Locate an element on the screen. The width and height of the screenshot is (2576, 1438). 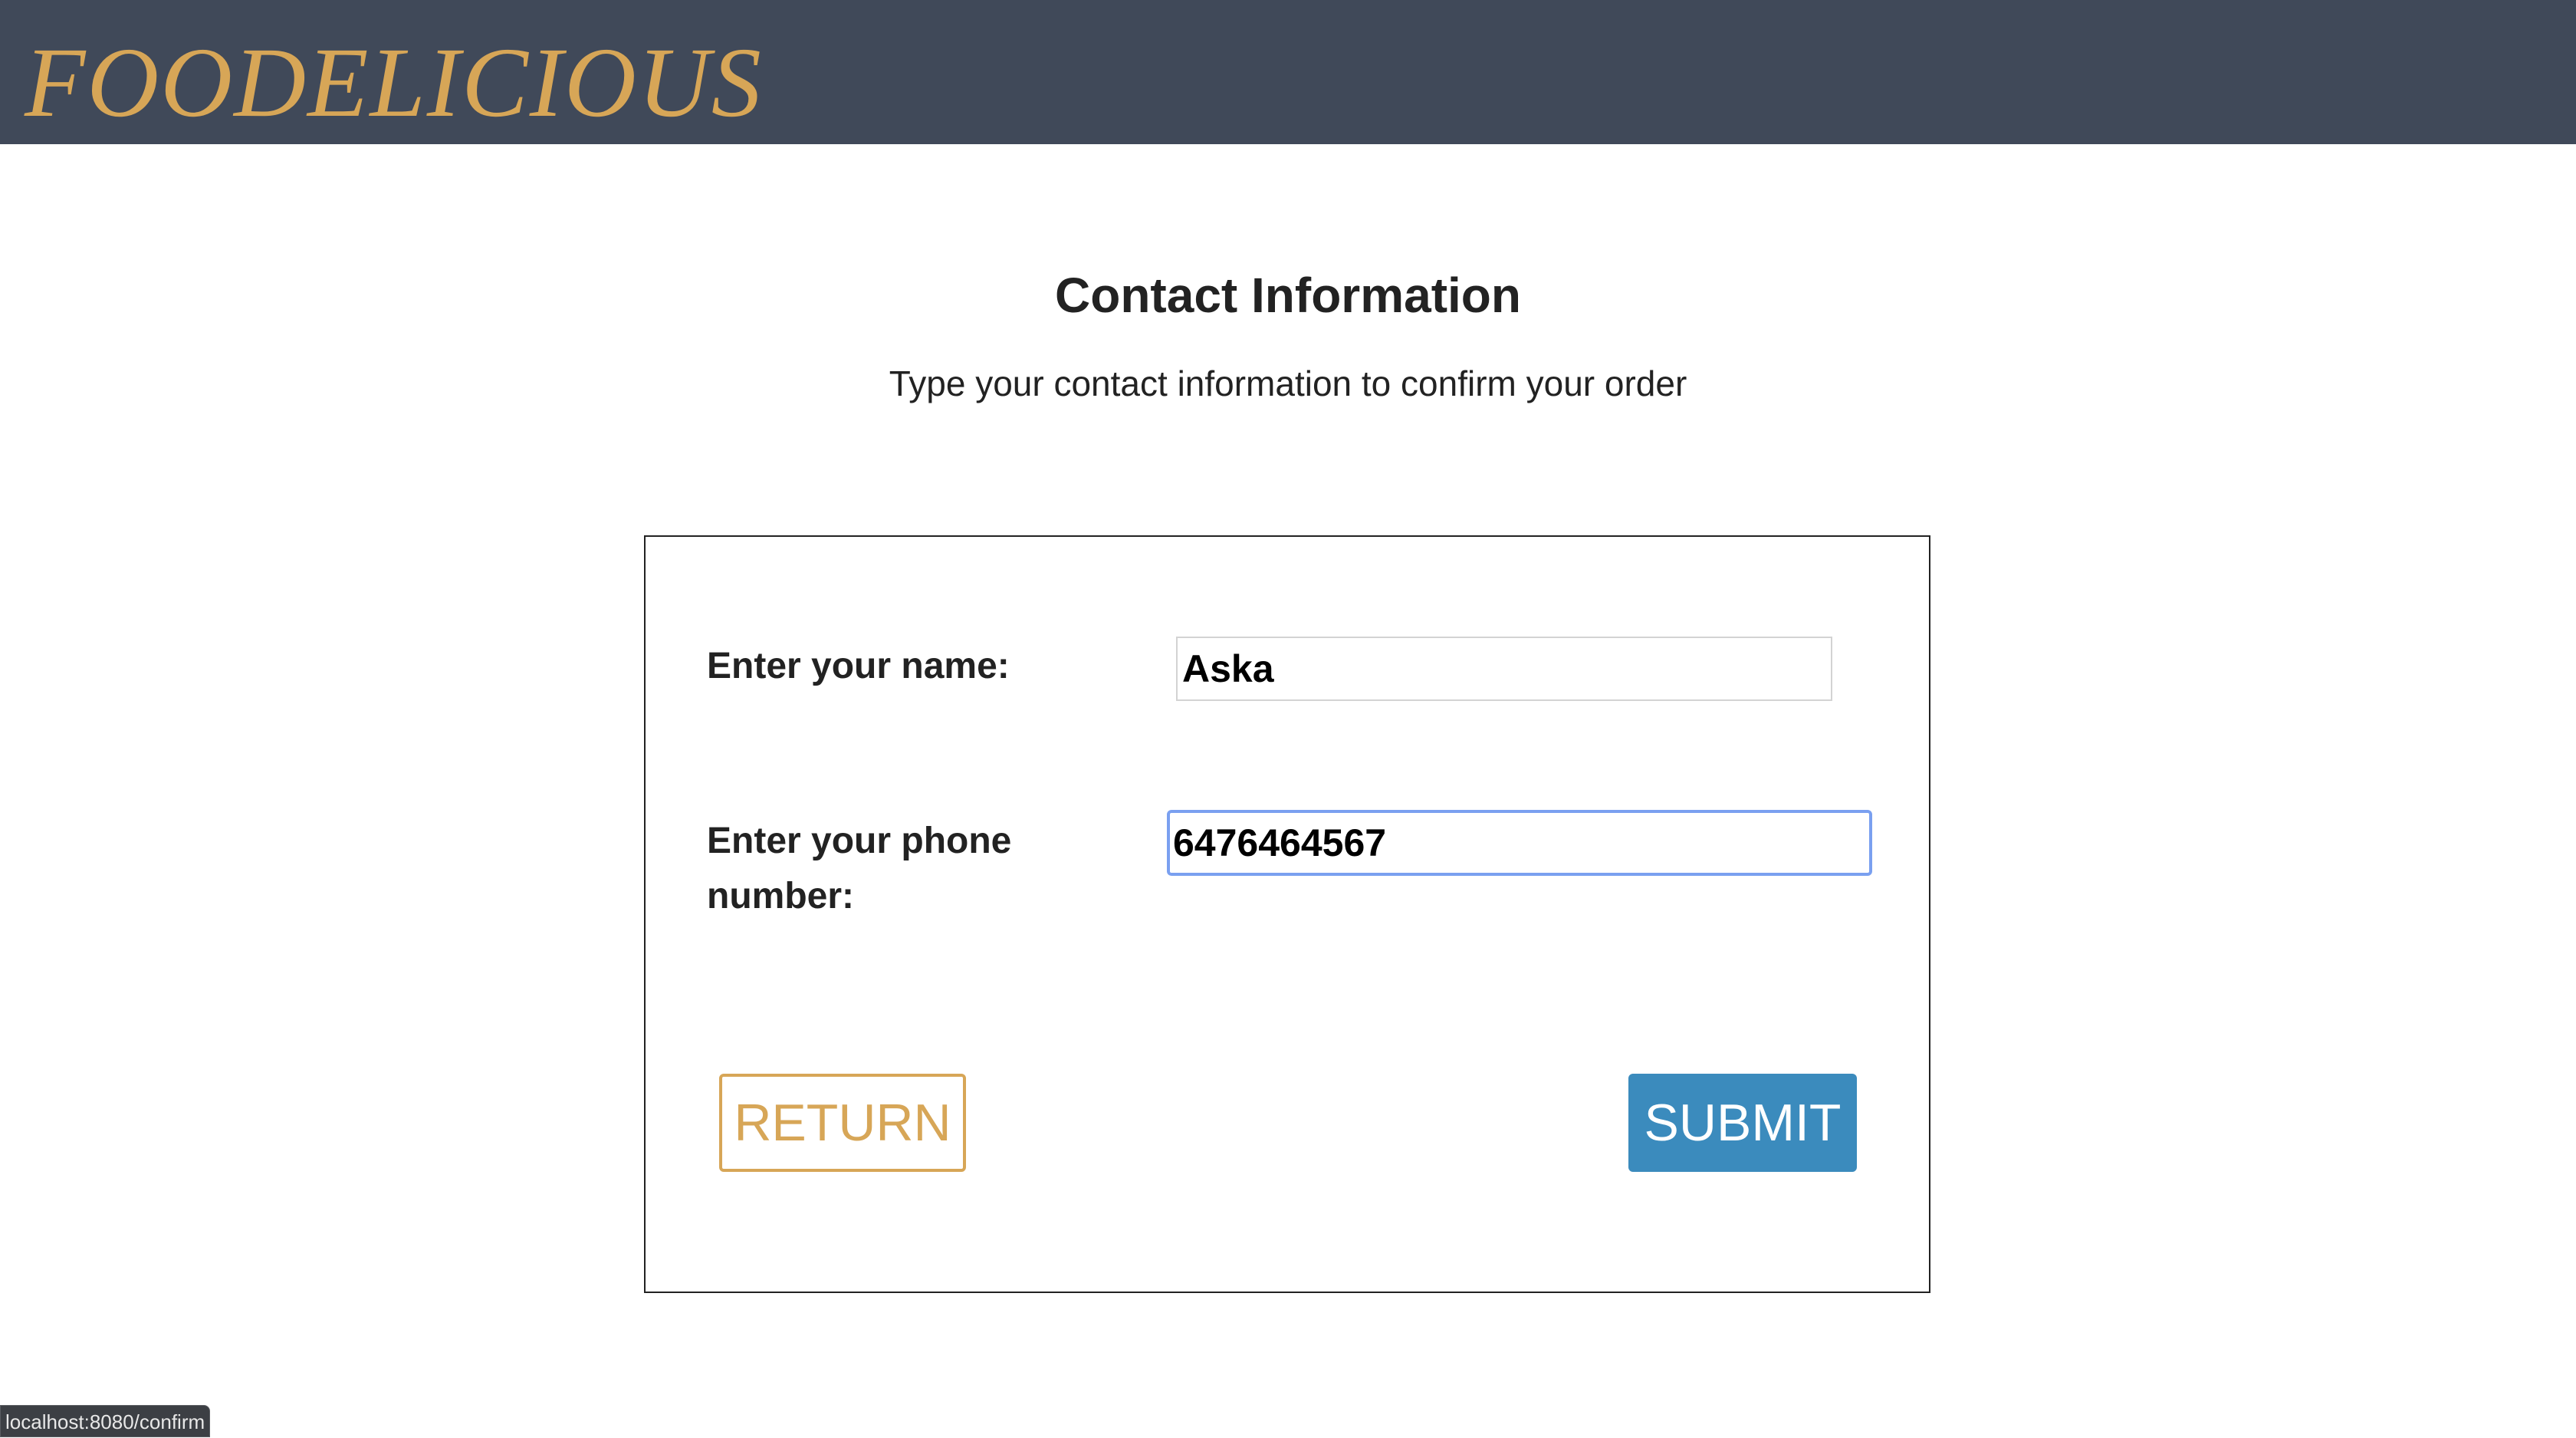
page-title: Contact Information is located at coordinates (1288, 295).